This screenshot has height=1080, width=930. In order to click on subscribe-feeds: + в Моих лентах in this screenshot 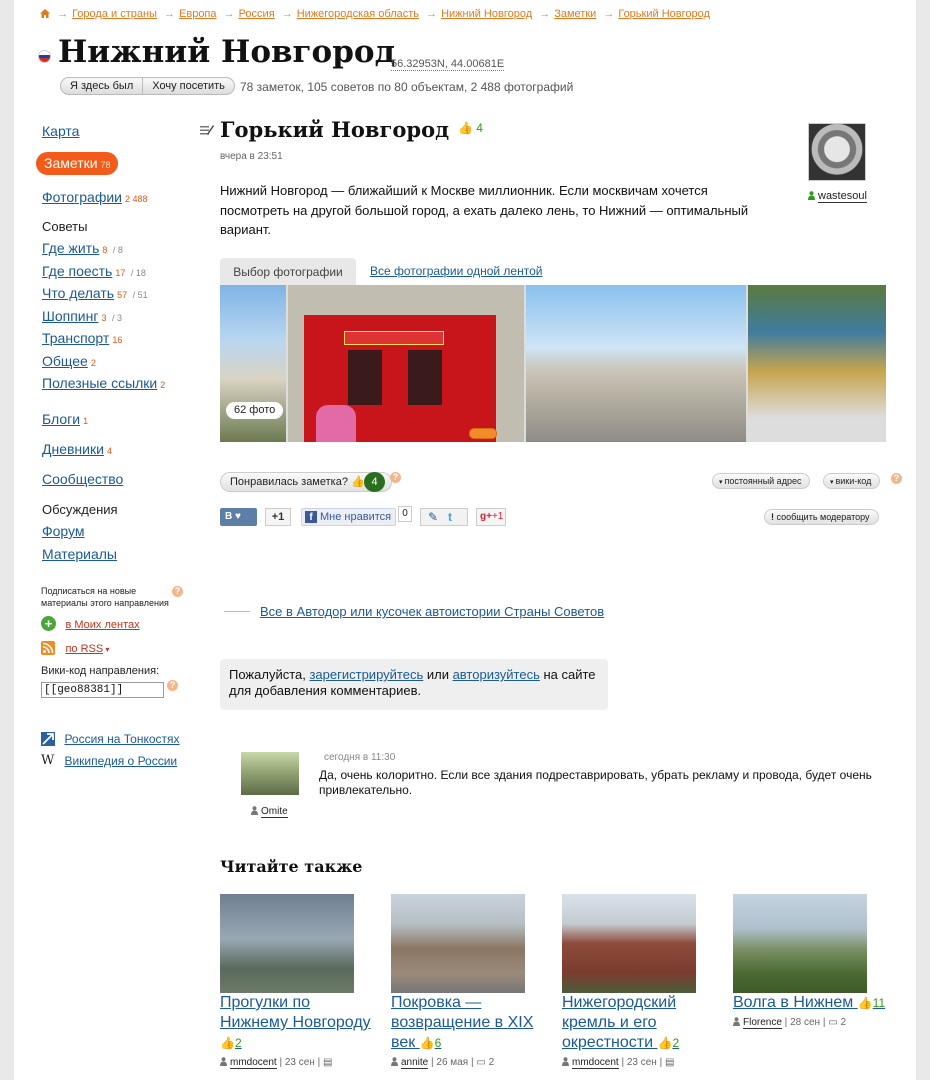, I will do `click(90, 624)`.